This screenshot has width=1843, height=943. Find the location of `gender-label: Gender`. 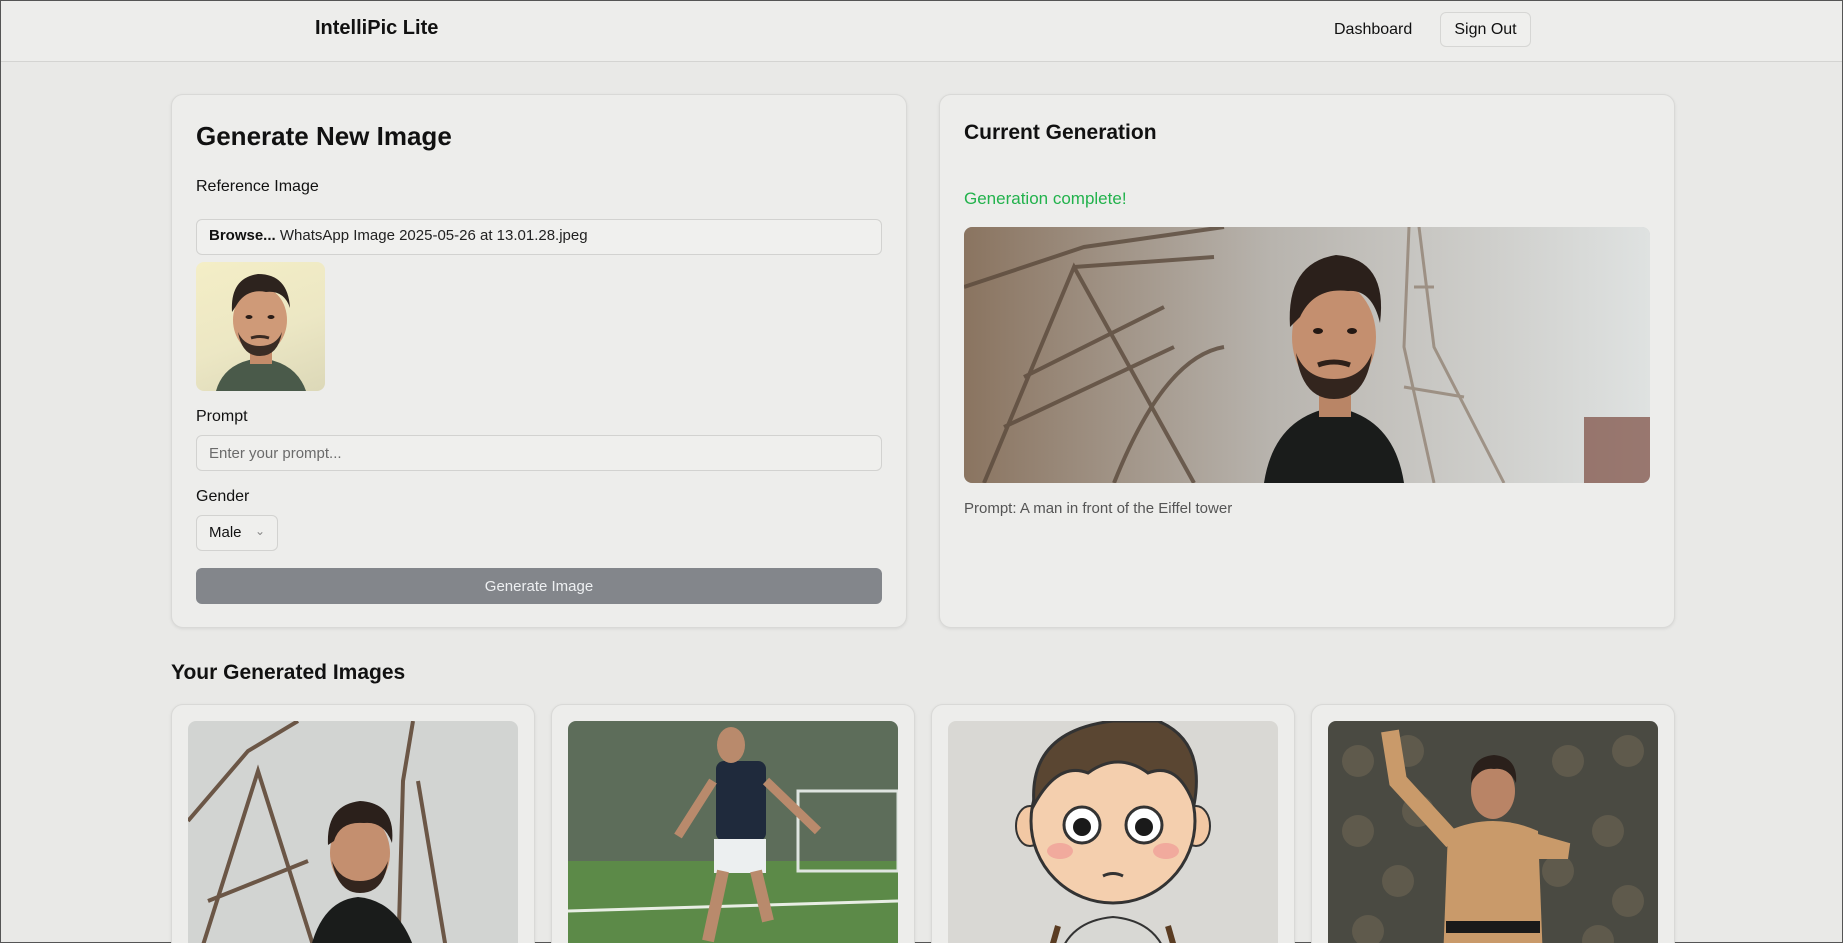

gender-label: Gender is located at coordinates (223, 496).